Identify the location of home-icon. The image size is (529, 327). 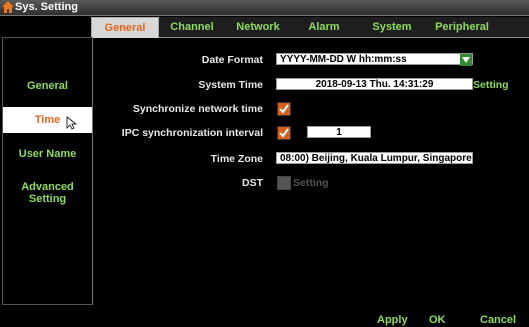
(8, 7).